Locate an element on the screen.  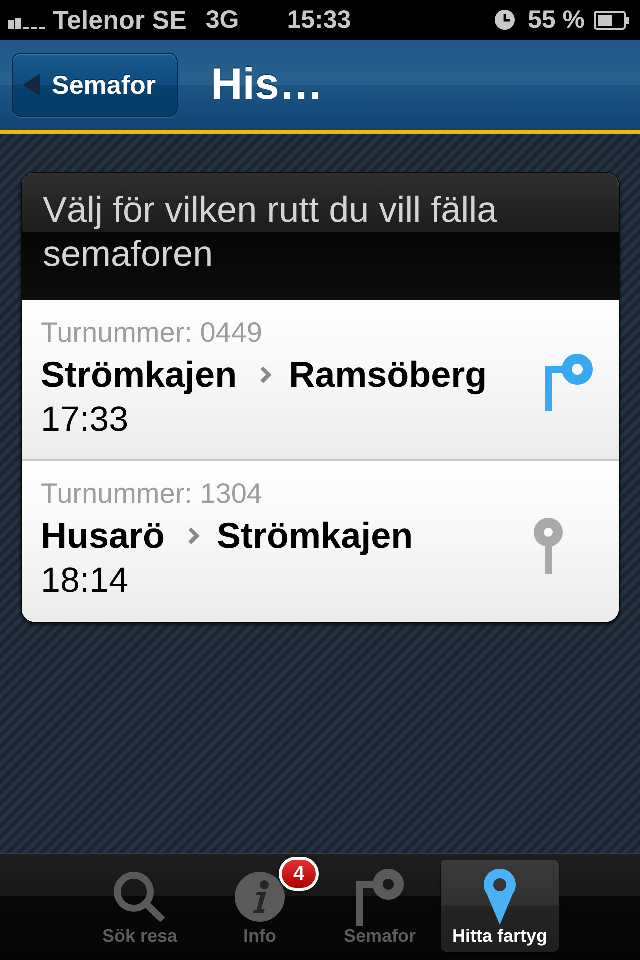
battery-icon is located at coordinates (611, 20).